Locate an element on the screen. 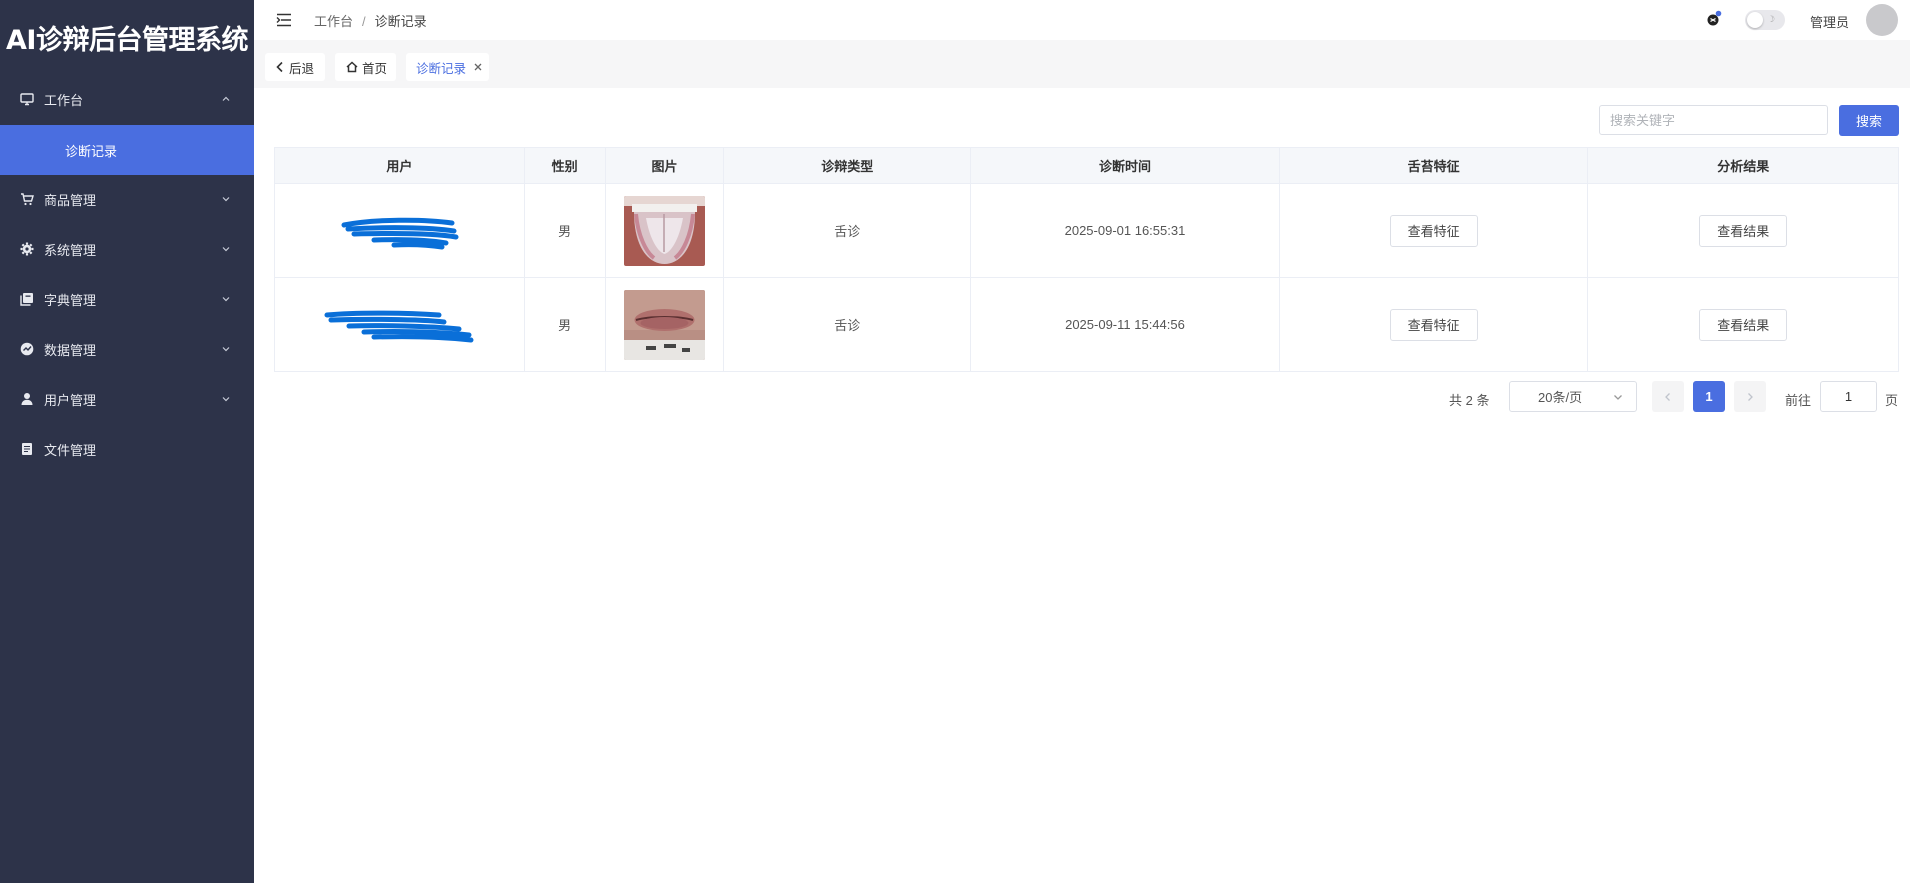 The width and height of the screenshot is (1910, 883). pagination-total: 共 2 条 is located at coordinates (1469, 400).